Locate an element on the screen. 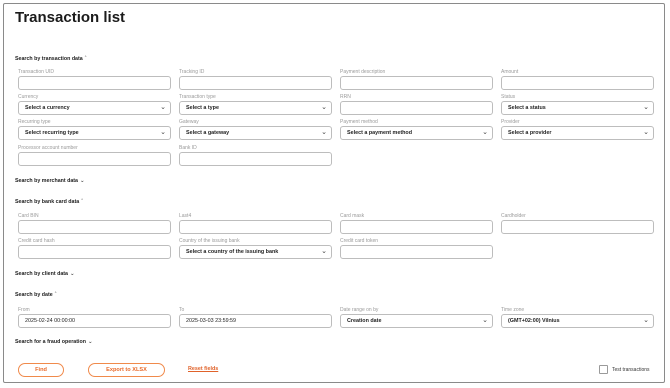  bank-id-label: Bank ID is located at coordinates (188, 148).